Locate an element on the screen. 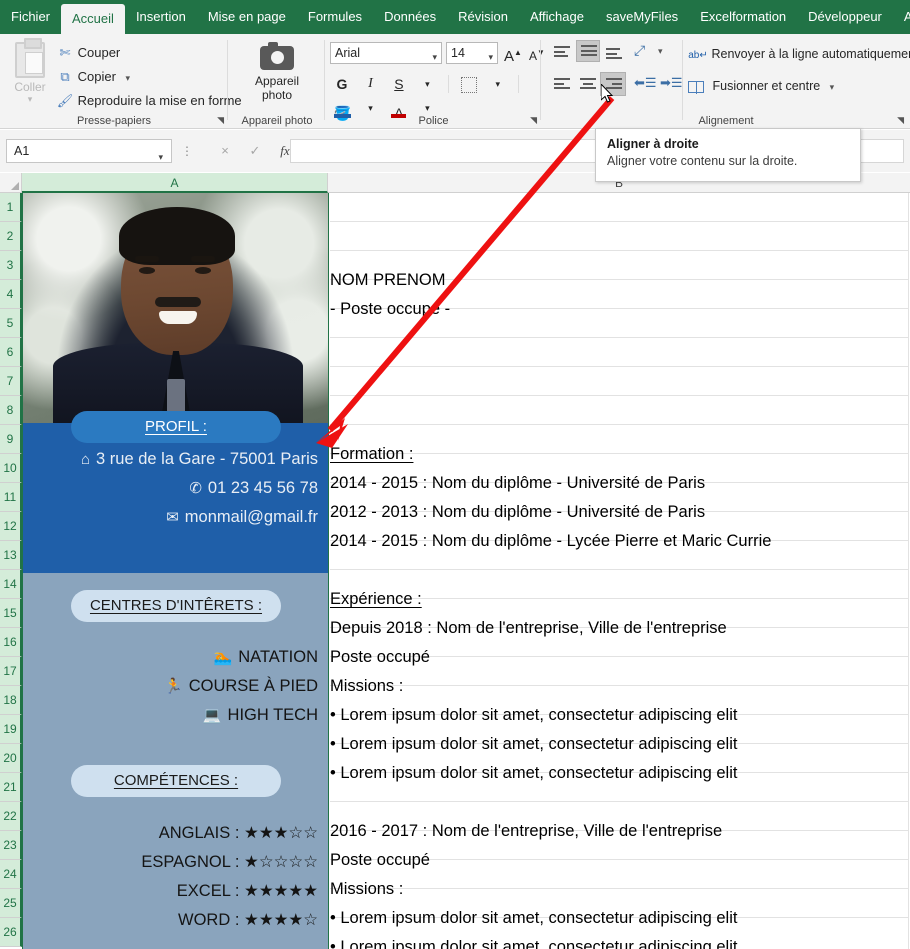 The height and width of the screenshot is (949, 910). camera-button: Appareil photo is located at coordinates (277, 71).